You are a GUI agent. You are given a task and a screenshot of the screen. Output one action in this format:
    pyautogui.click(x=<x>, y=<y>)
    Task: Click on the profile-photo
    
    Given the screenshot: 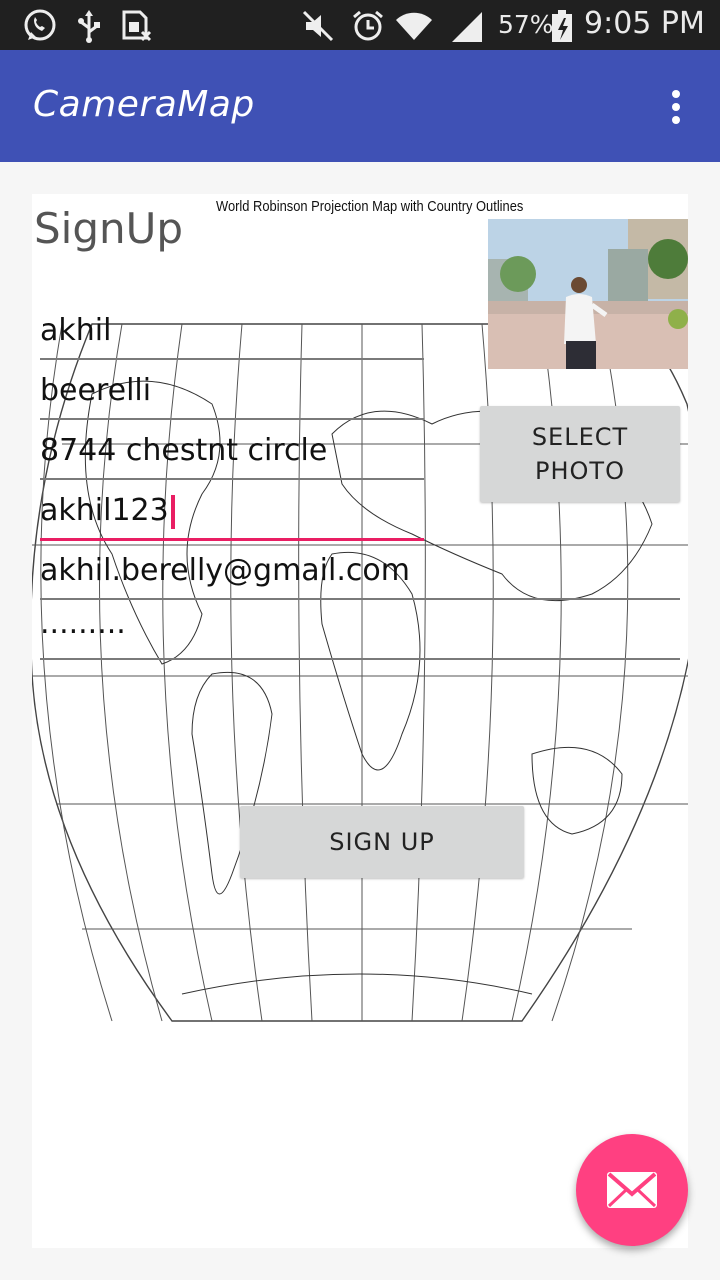 What is the action you would take?
    pyautogui.click(x=588, y=294)
    